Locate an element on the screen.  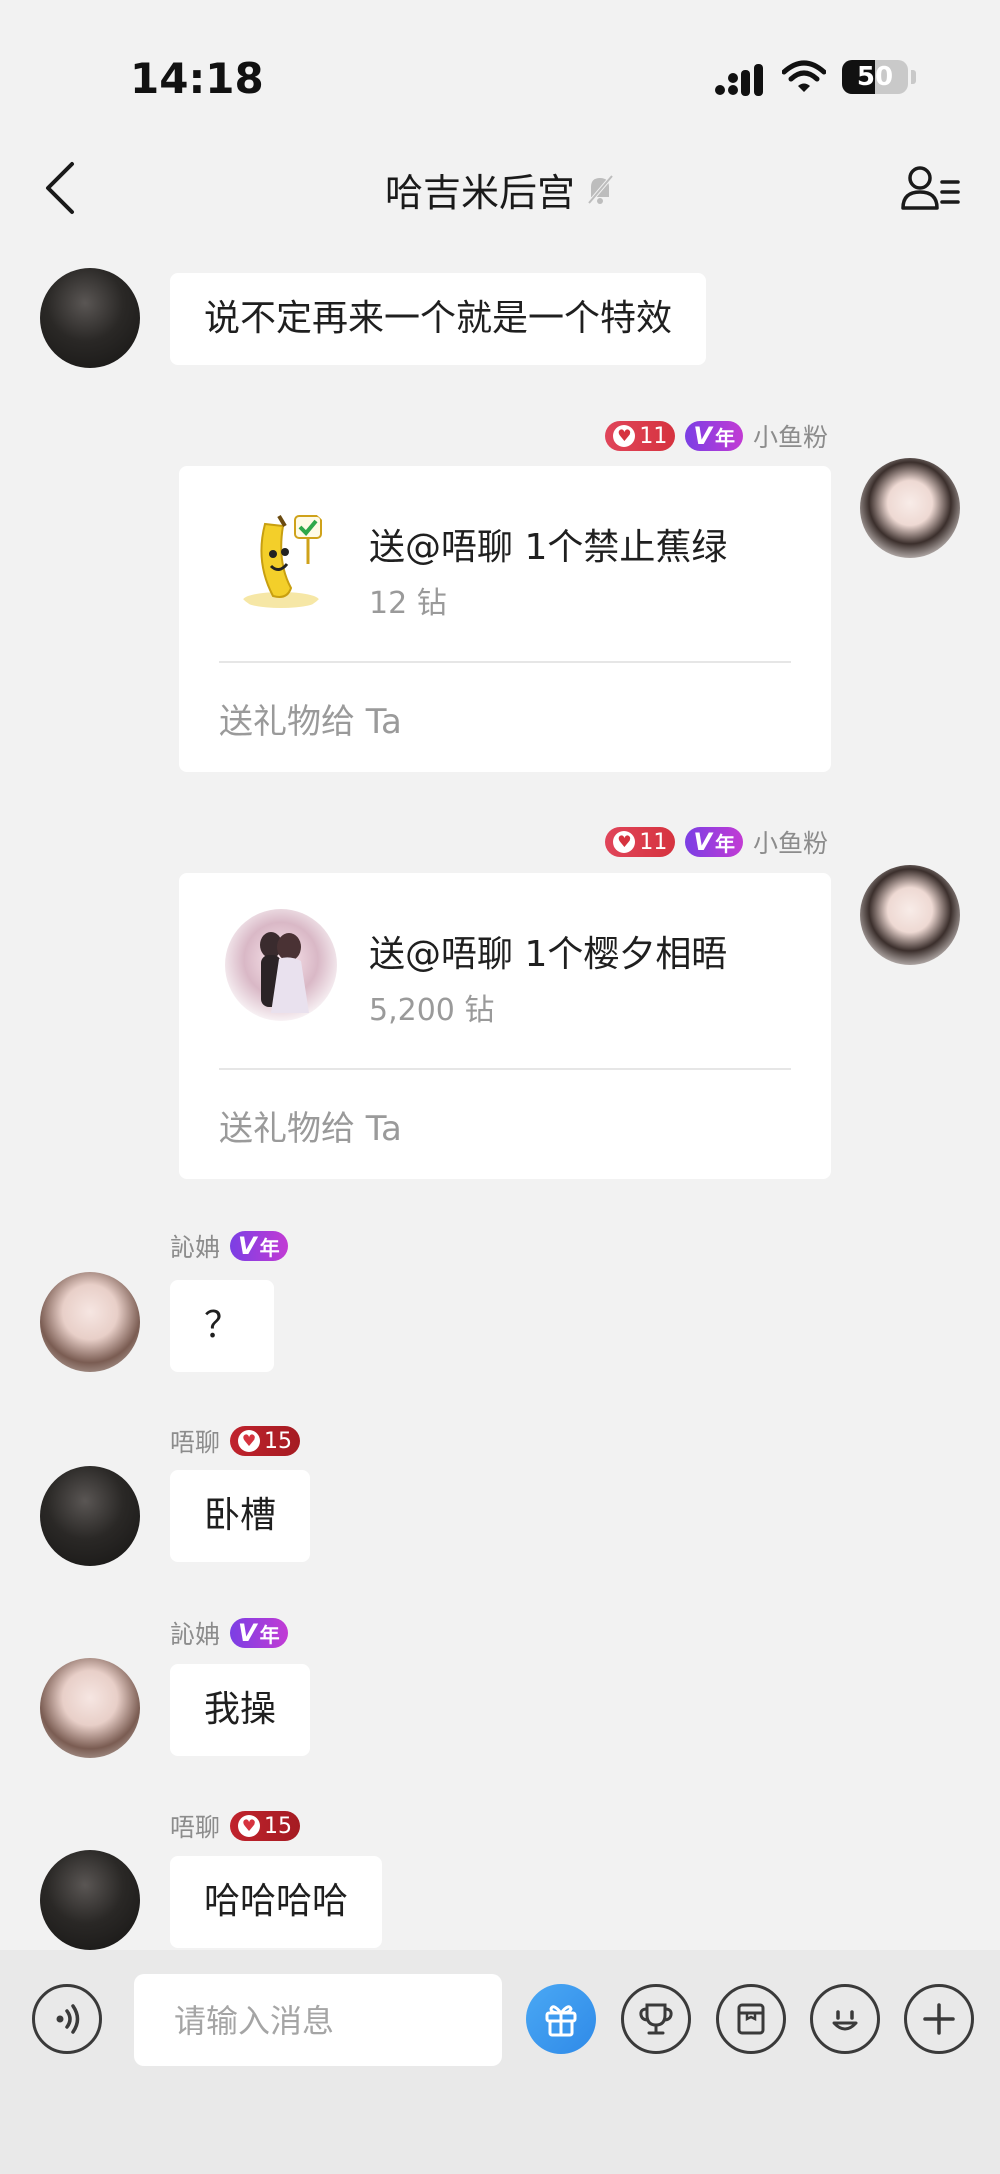
gift-price: 5,200 钻 is located at coordinates (432, 1010).